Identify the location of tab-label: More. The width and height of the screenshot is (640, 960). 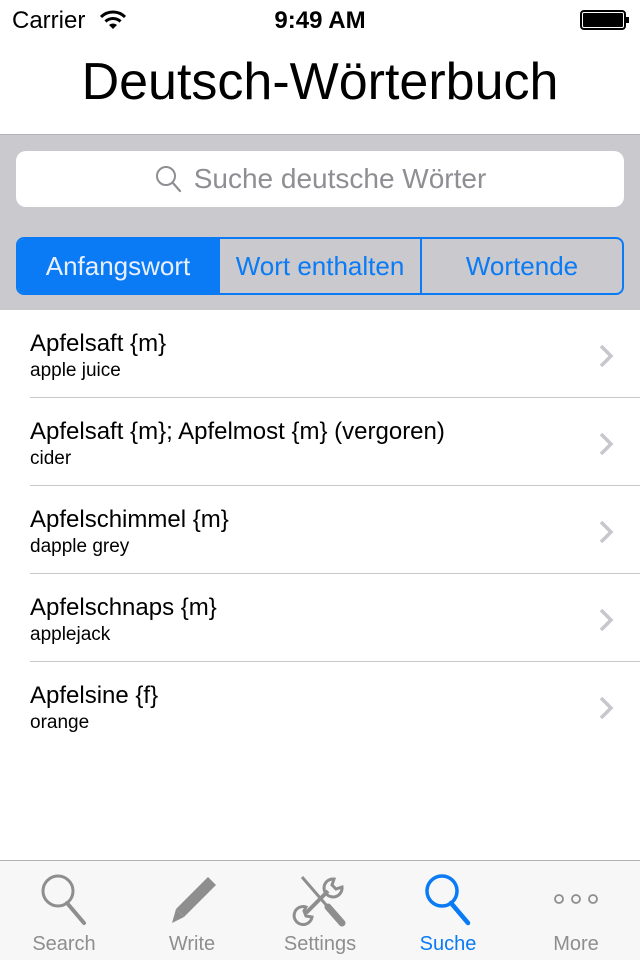
(576, 944).